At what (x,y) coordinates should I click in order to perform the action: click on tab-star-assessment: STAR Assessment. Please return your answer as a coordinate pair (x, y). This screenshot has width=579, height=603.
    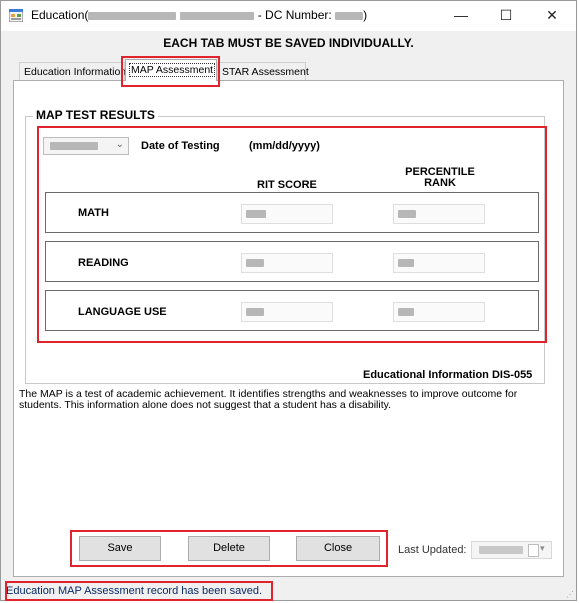
    Looking at the image, I should click on (263, 71).